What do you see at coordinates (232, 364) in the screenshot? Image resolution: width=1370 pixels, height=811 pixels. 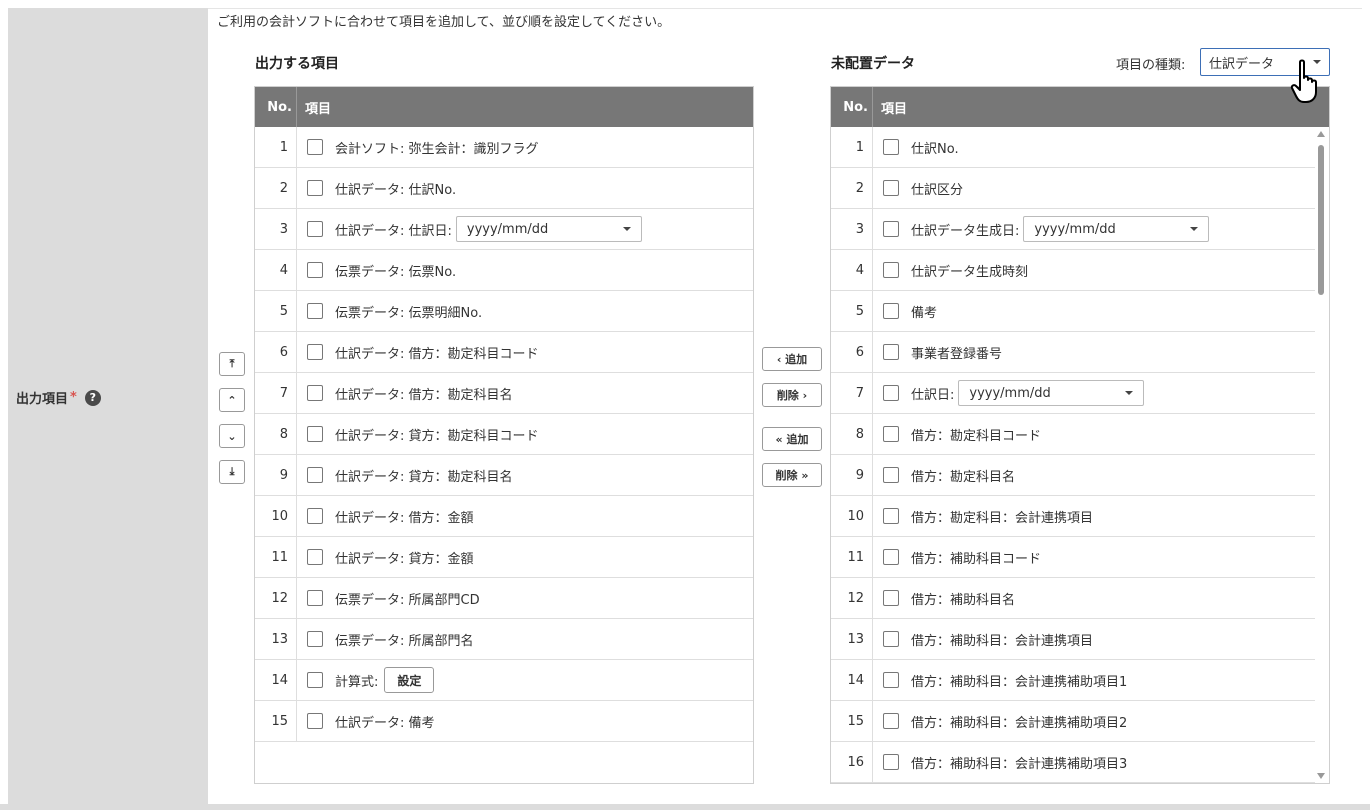 I see `move-top-button: ⤒` at bounding box center [232, 364].